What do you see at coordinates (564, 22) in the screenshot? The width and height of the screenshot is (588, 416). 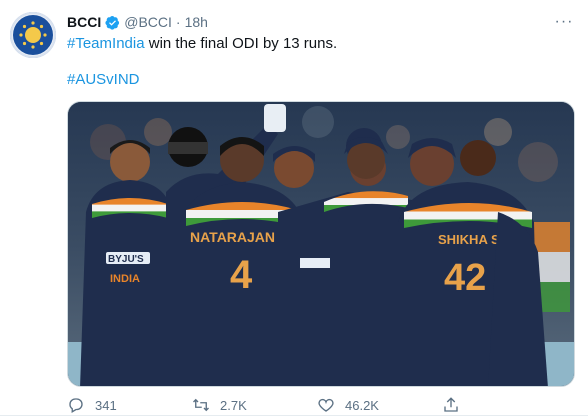 I see `more-icon: ···` at bounding box center [564, 22].